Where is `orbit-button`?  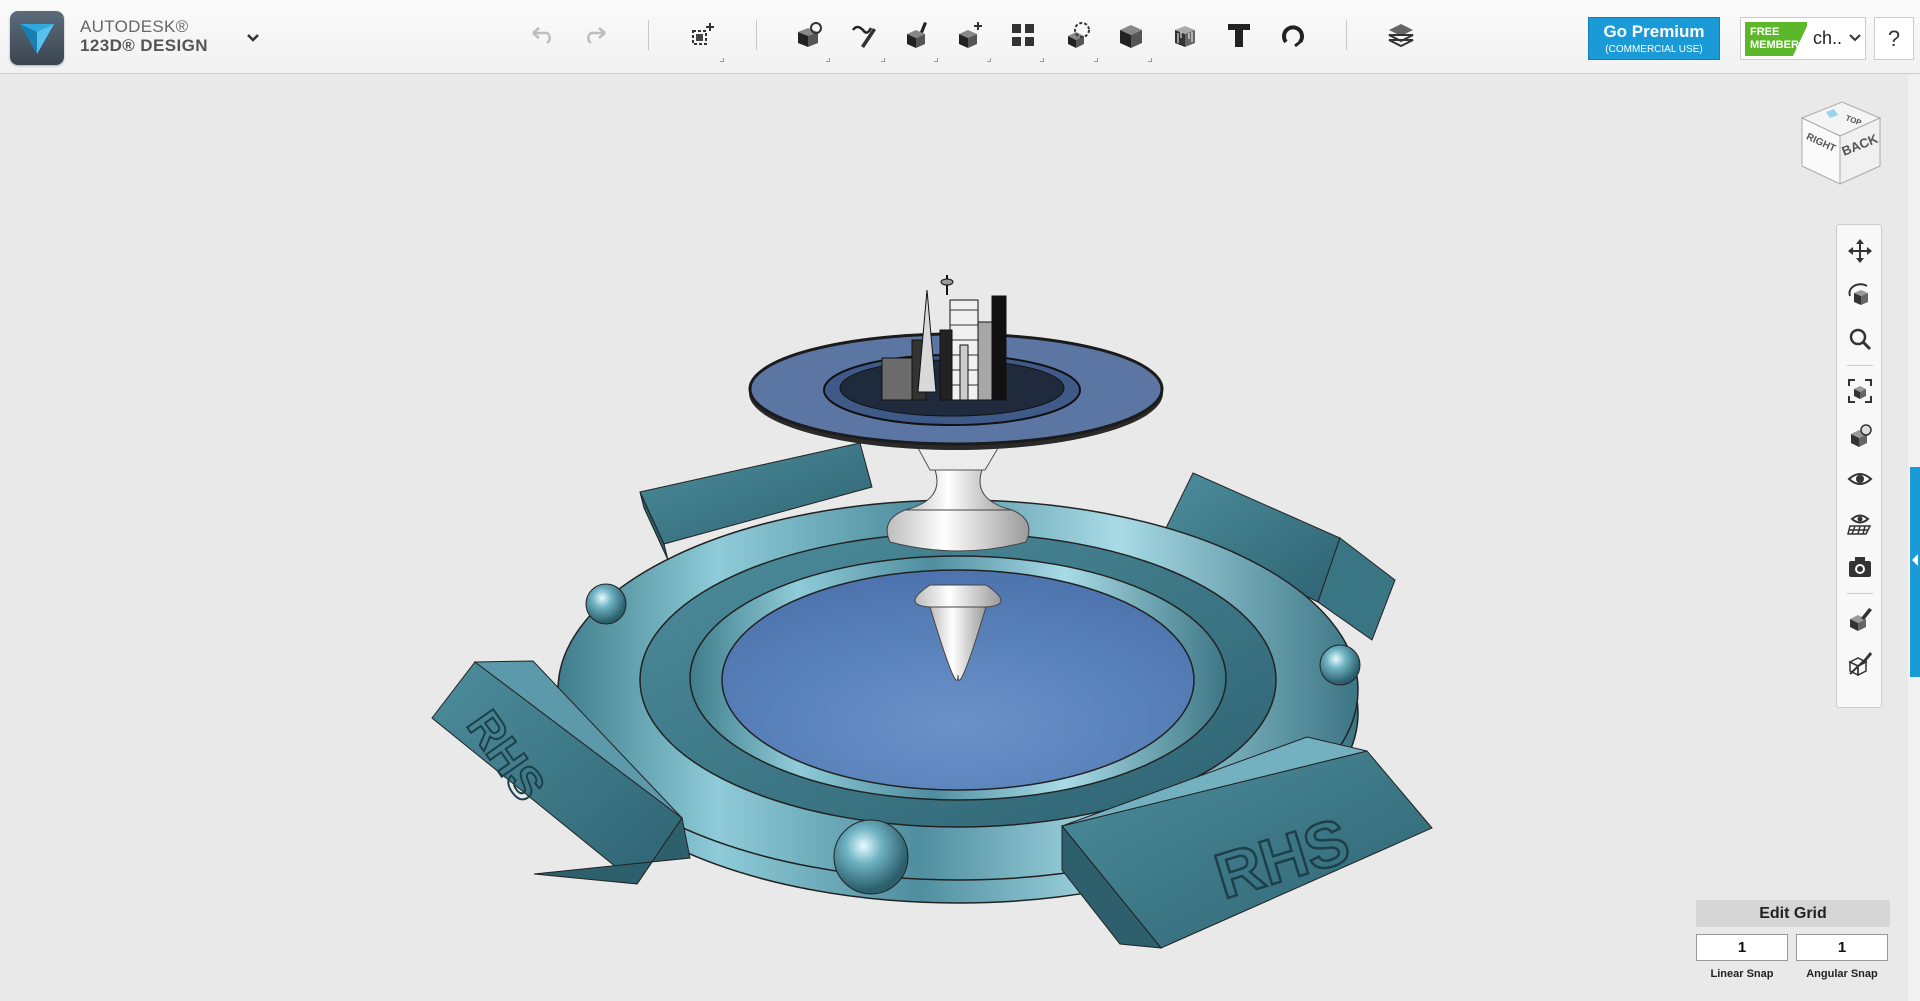 orbit-button is located at coordinates (1860, 295).